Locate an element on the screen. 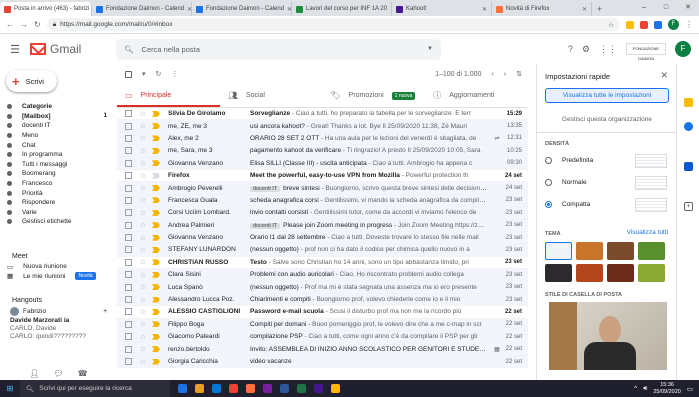 This screenshot has width=699, height=397. close-window-icon: ✕ is located at coordinates (688, 8).